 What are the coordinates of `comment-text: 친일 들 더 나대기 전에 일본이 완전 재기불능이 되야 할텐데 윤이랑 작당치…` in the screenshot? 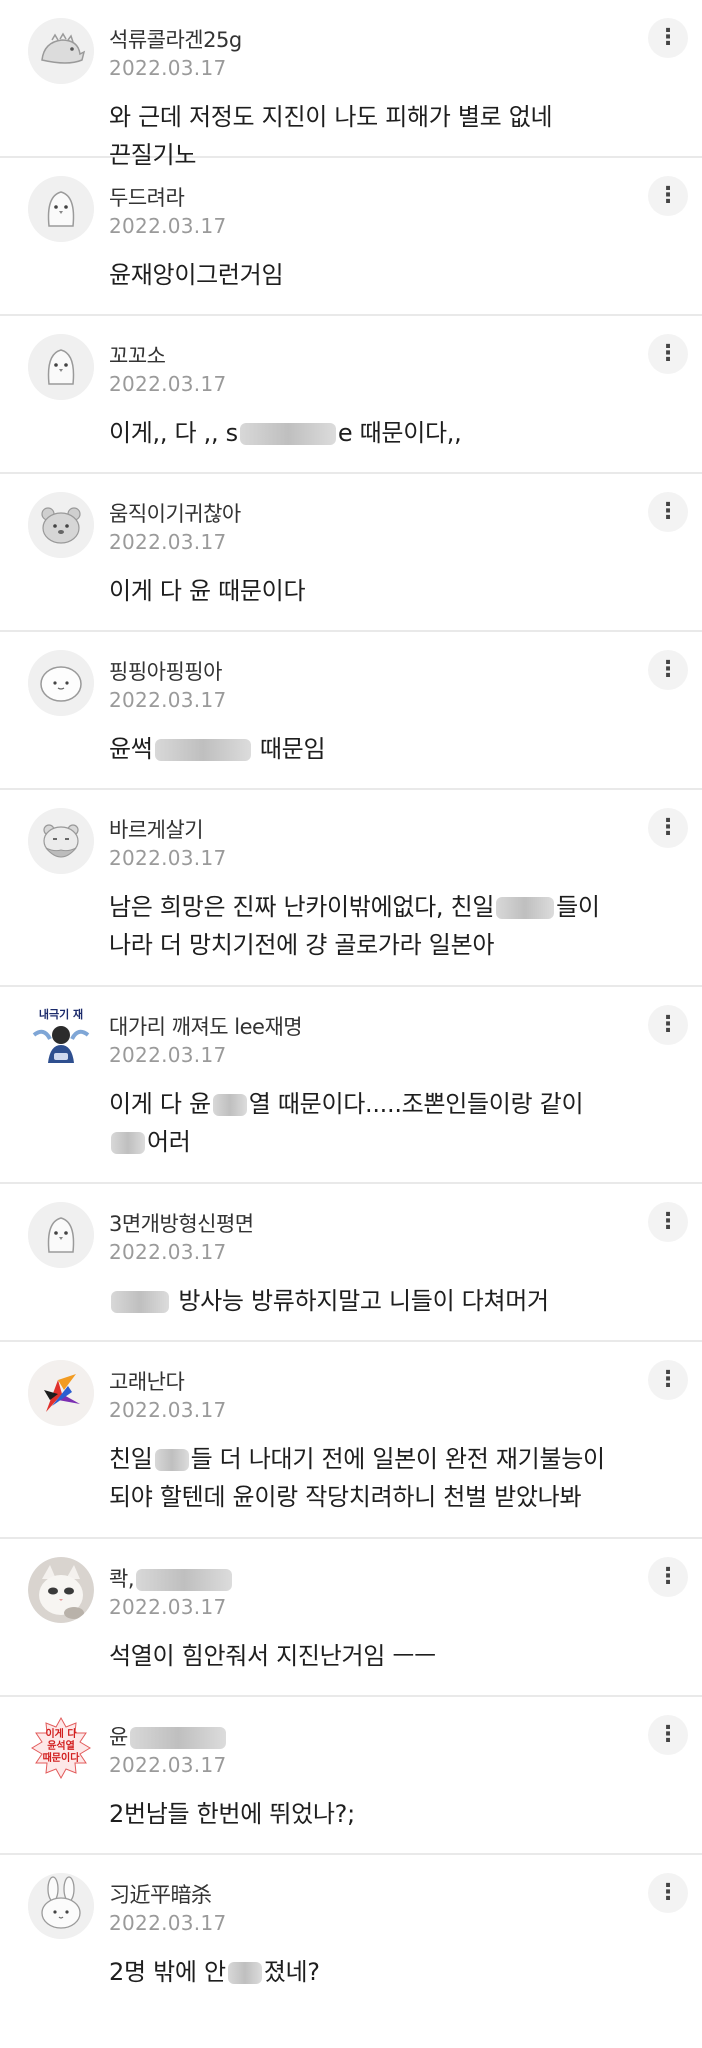 It's located at (389, 1478).